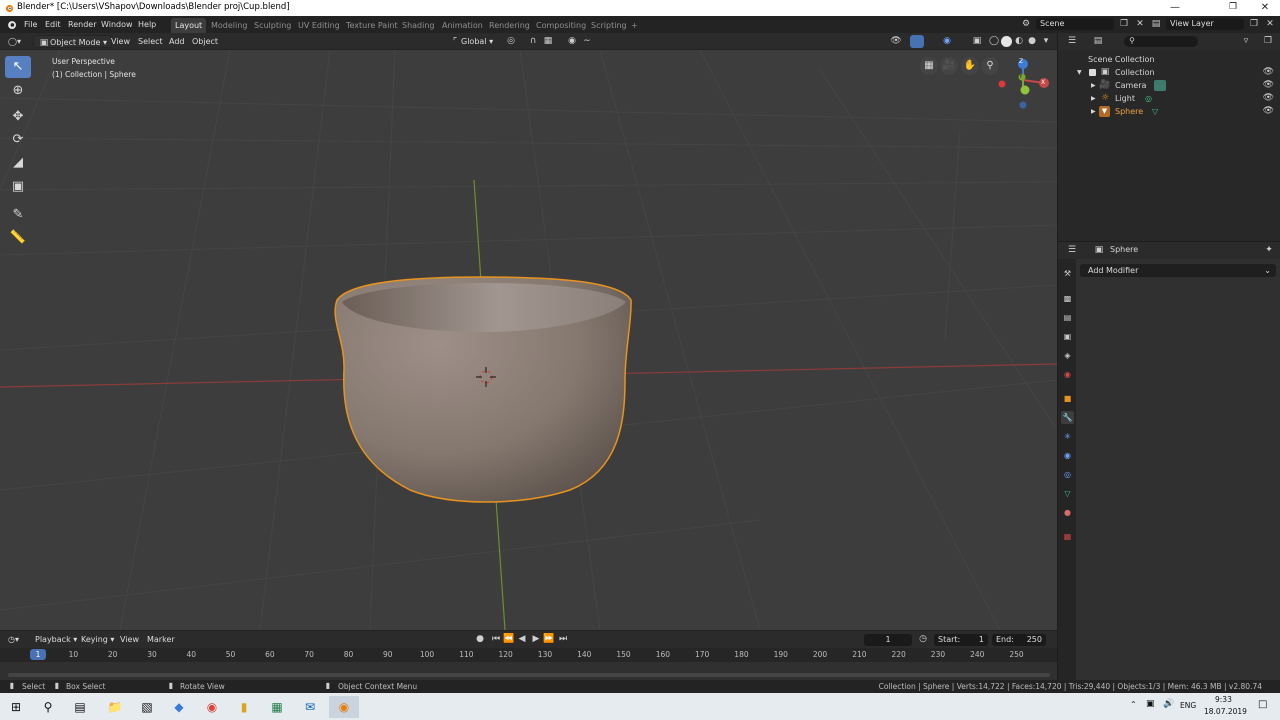  Describe the element at coordinates (1223, 699) in the screenshot. I see `clock-time: 9:33` at that location.